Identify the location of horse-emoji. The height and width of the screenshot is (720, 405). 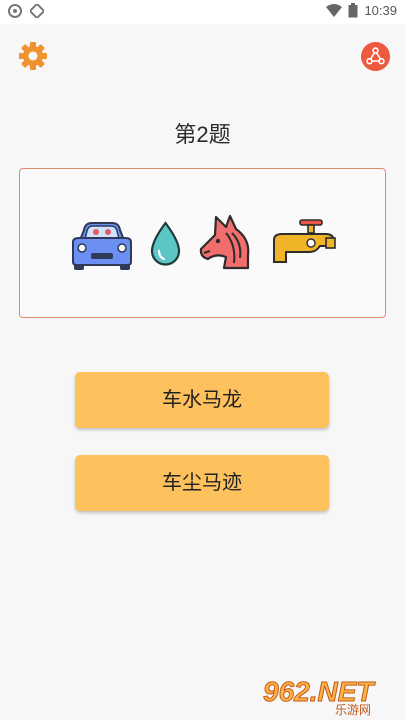
(224, 242).